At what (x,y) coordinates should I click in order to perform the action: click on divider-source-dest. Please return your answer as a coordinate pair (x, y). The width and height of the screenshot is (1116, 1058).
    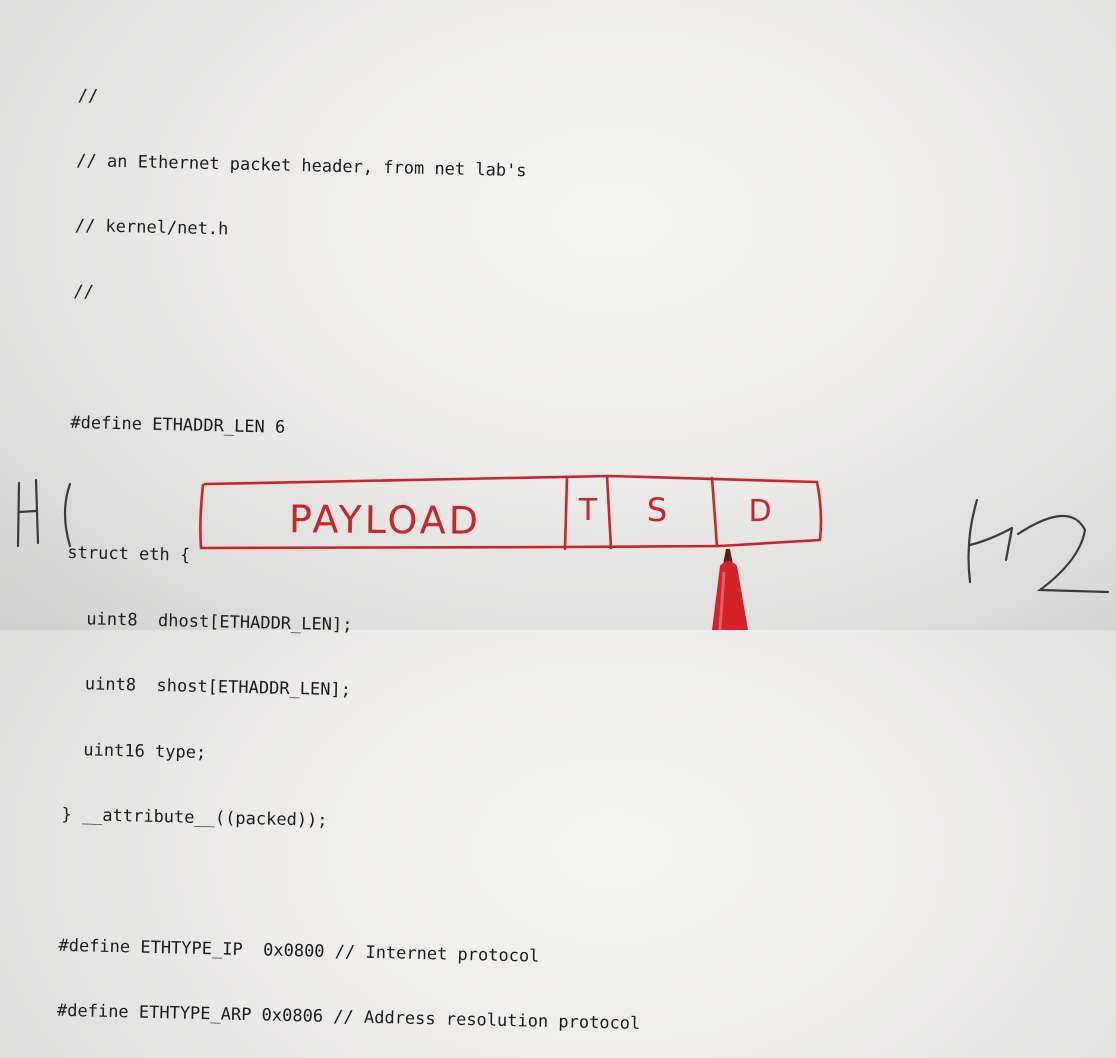
    Looking at the image, I should click on (714, 512).